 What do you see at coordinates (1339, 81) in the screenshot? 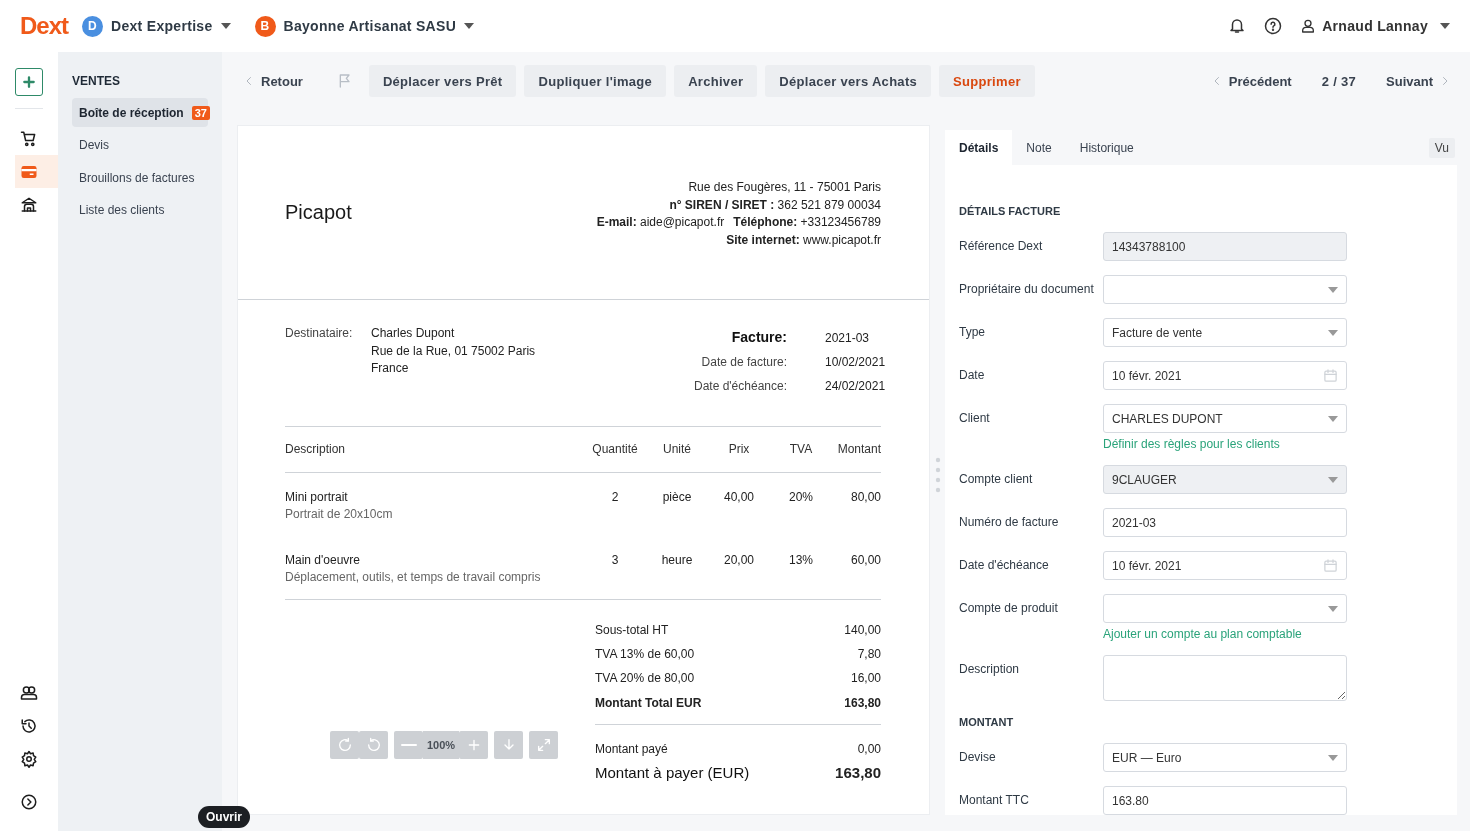
I see `page-counter: 2 / 37` at bounding box center [1339, 81].